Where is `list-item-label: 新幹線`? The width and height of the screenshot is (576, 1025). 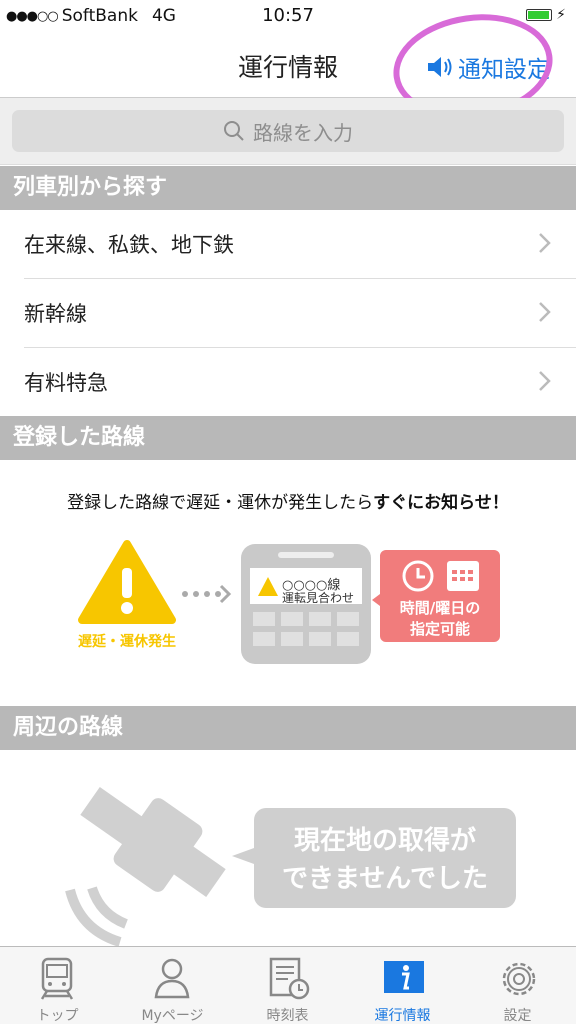
list-item-label: 新幹線 is located at coordinates (55, 314).